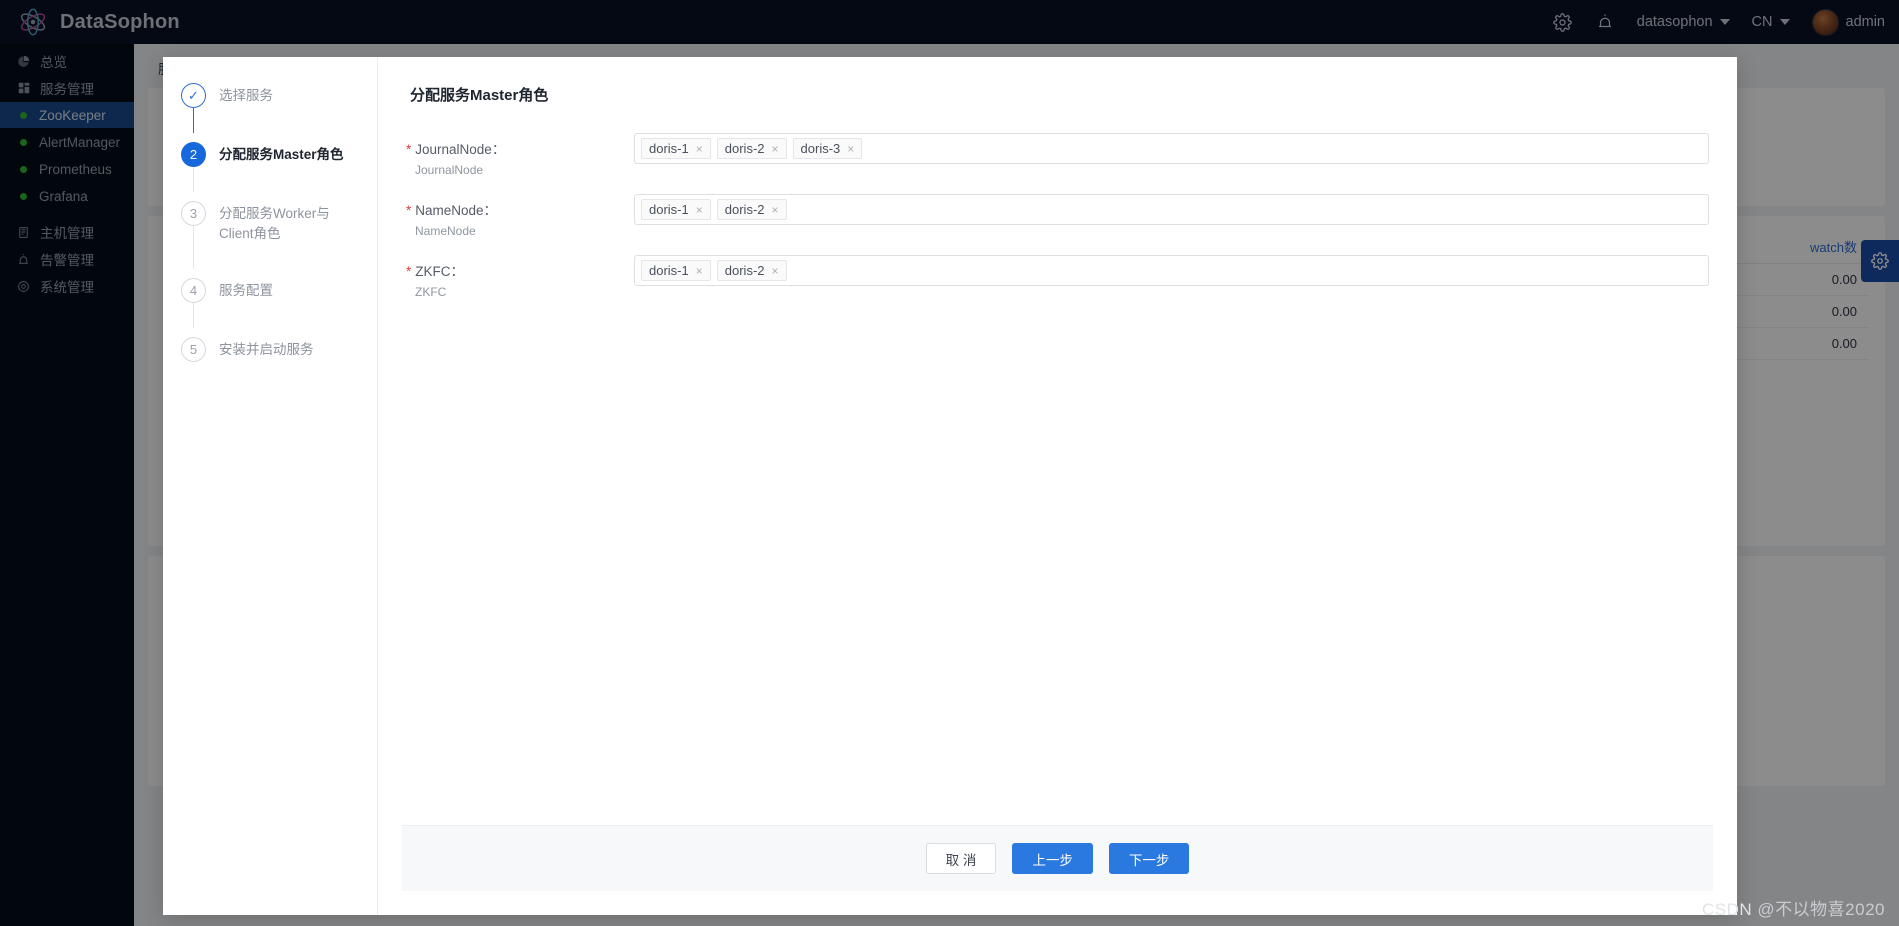  I want to click on field-sublabel: NameNode, so click(445, 231).